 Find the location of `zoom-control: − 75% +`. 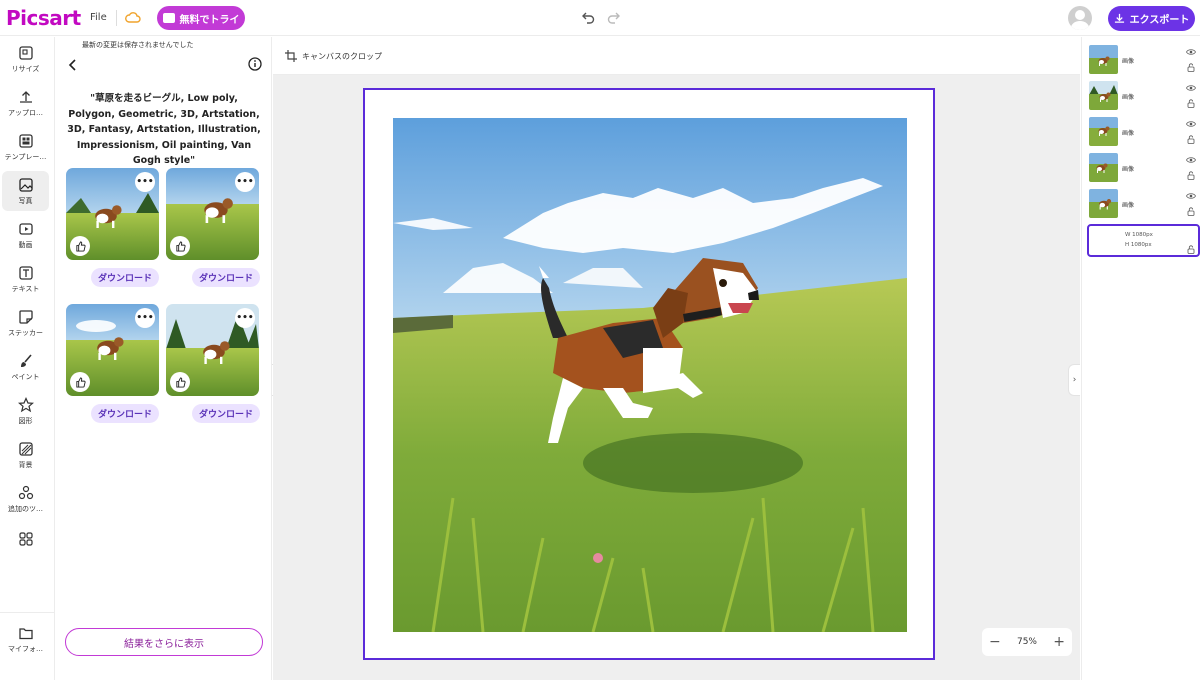

zoom-control: − 75% + is located at coordinates (1027, 642).